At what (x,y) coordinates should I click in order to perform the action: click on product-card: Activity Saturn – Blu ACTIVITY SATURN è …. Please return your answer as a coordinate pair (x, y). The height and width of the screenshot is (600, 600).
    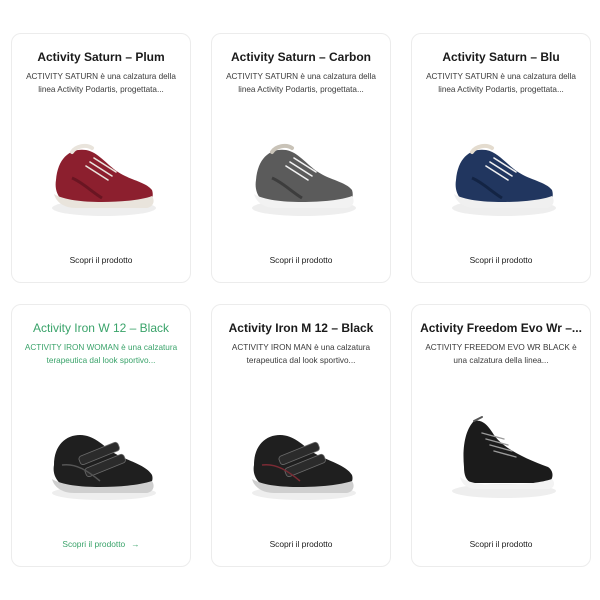
    Looking at the image, I should click on (501, 158).